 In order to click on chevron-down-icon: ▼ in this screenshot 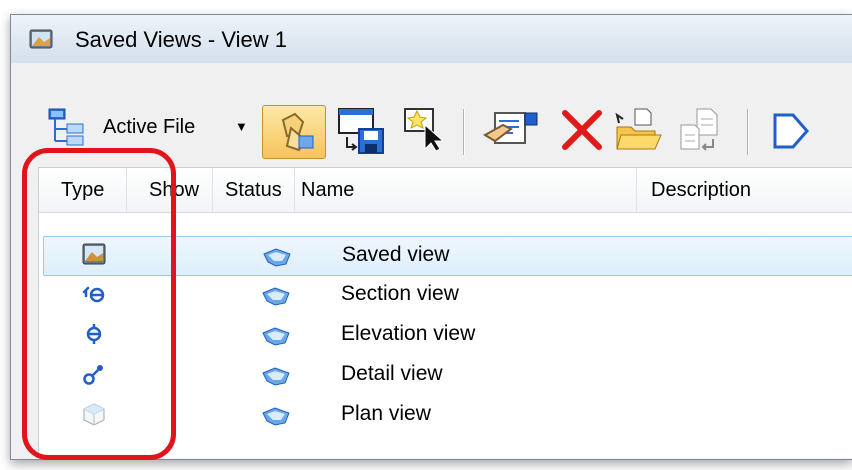, I will do `click(241, 126)`.